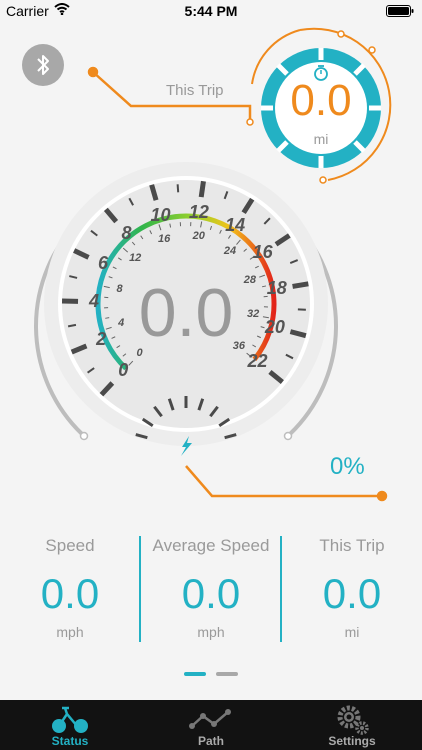  What do you see at coordinates (230, 251) in the screenshot?
I see `inner-tick-label: 24` at bounding box center [230, 251].